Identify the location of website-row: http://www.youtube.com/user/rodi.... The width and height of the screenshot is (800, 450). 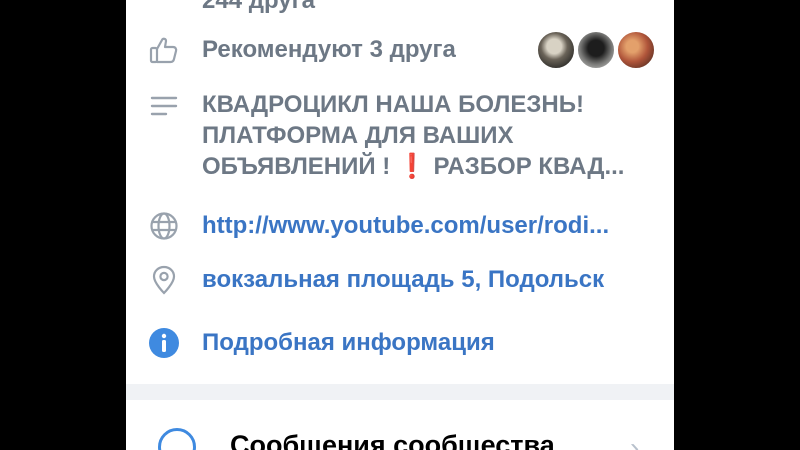
(400, 228).